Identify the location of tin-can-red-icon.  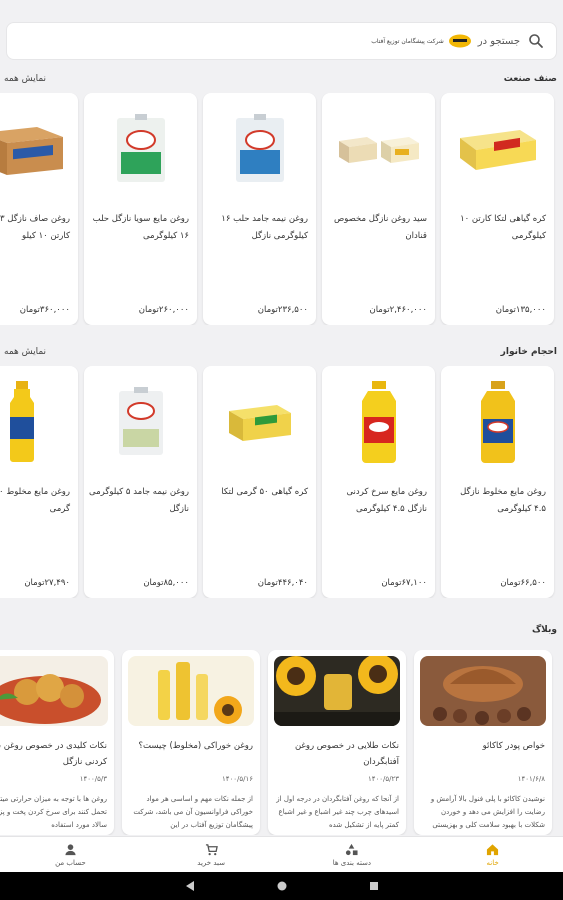
(140, 421).